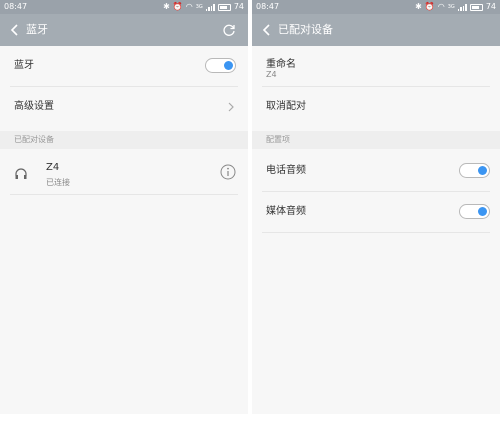 Image resolution: width=500 pixels, height=427 pixels. I want to click on section-label: 配置项, so click(278, 139).